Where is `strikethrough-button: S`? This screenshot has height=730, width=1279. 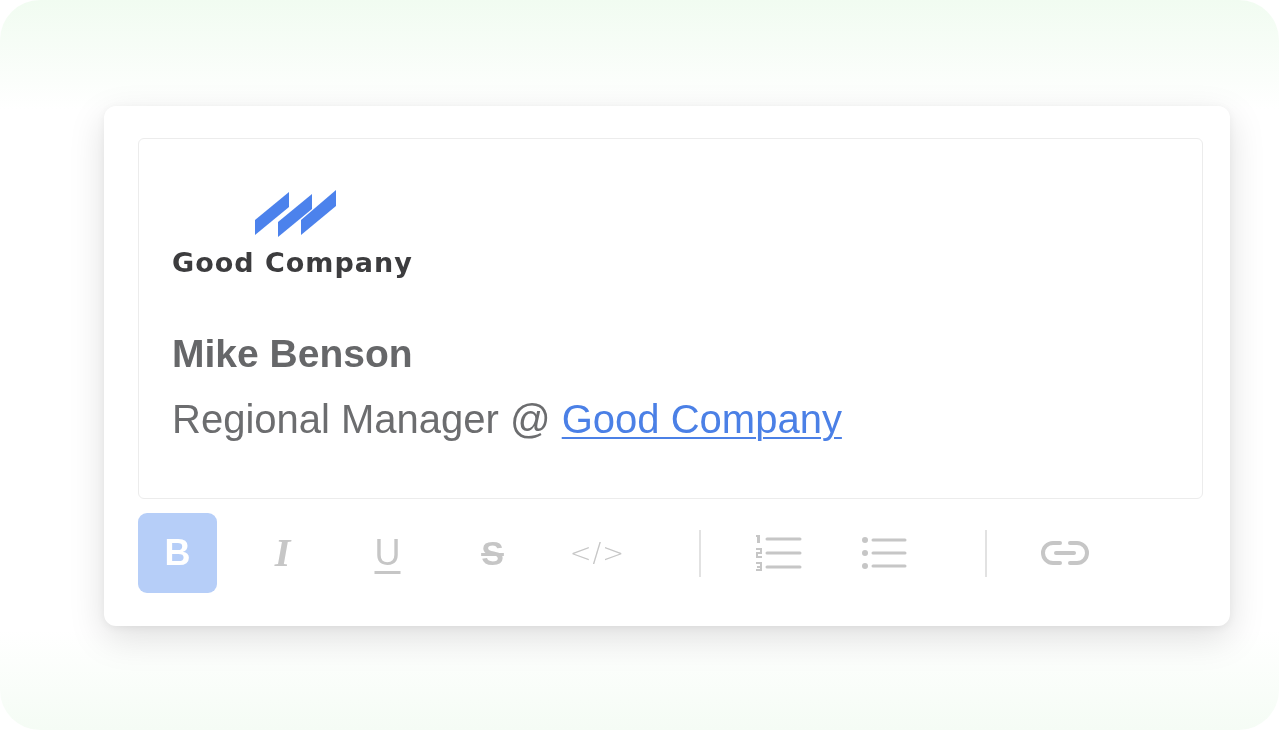
strikethrough-button: S is located at coordinates (492, 553).